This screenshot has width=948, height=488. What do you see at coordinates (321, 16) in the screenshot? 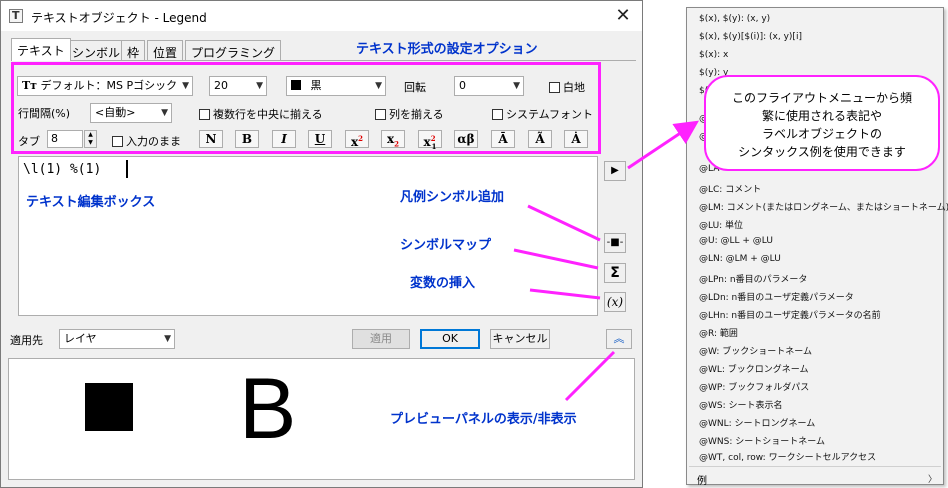
I see `title-bar: テキストオブジェクト - Legend ✕` at bounding box center [321, 16].